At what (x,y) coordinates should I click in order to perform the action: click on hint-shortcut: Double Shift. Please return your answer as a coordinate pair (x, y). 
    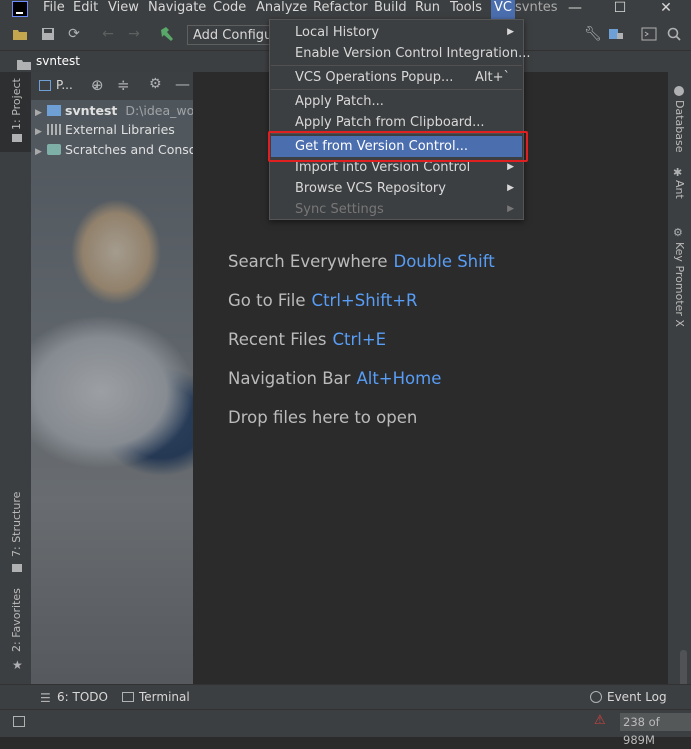
    Looking at the image, I should click on (444, 261).